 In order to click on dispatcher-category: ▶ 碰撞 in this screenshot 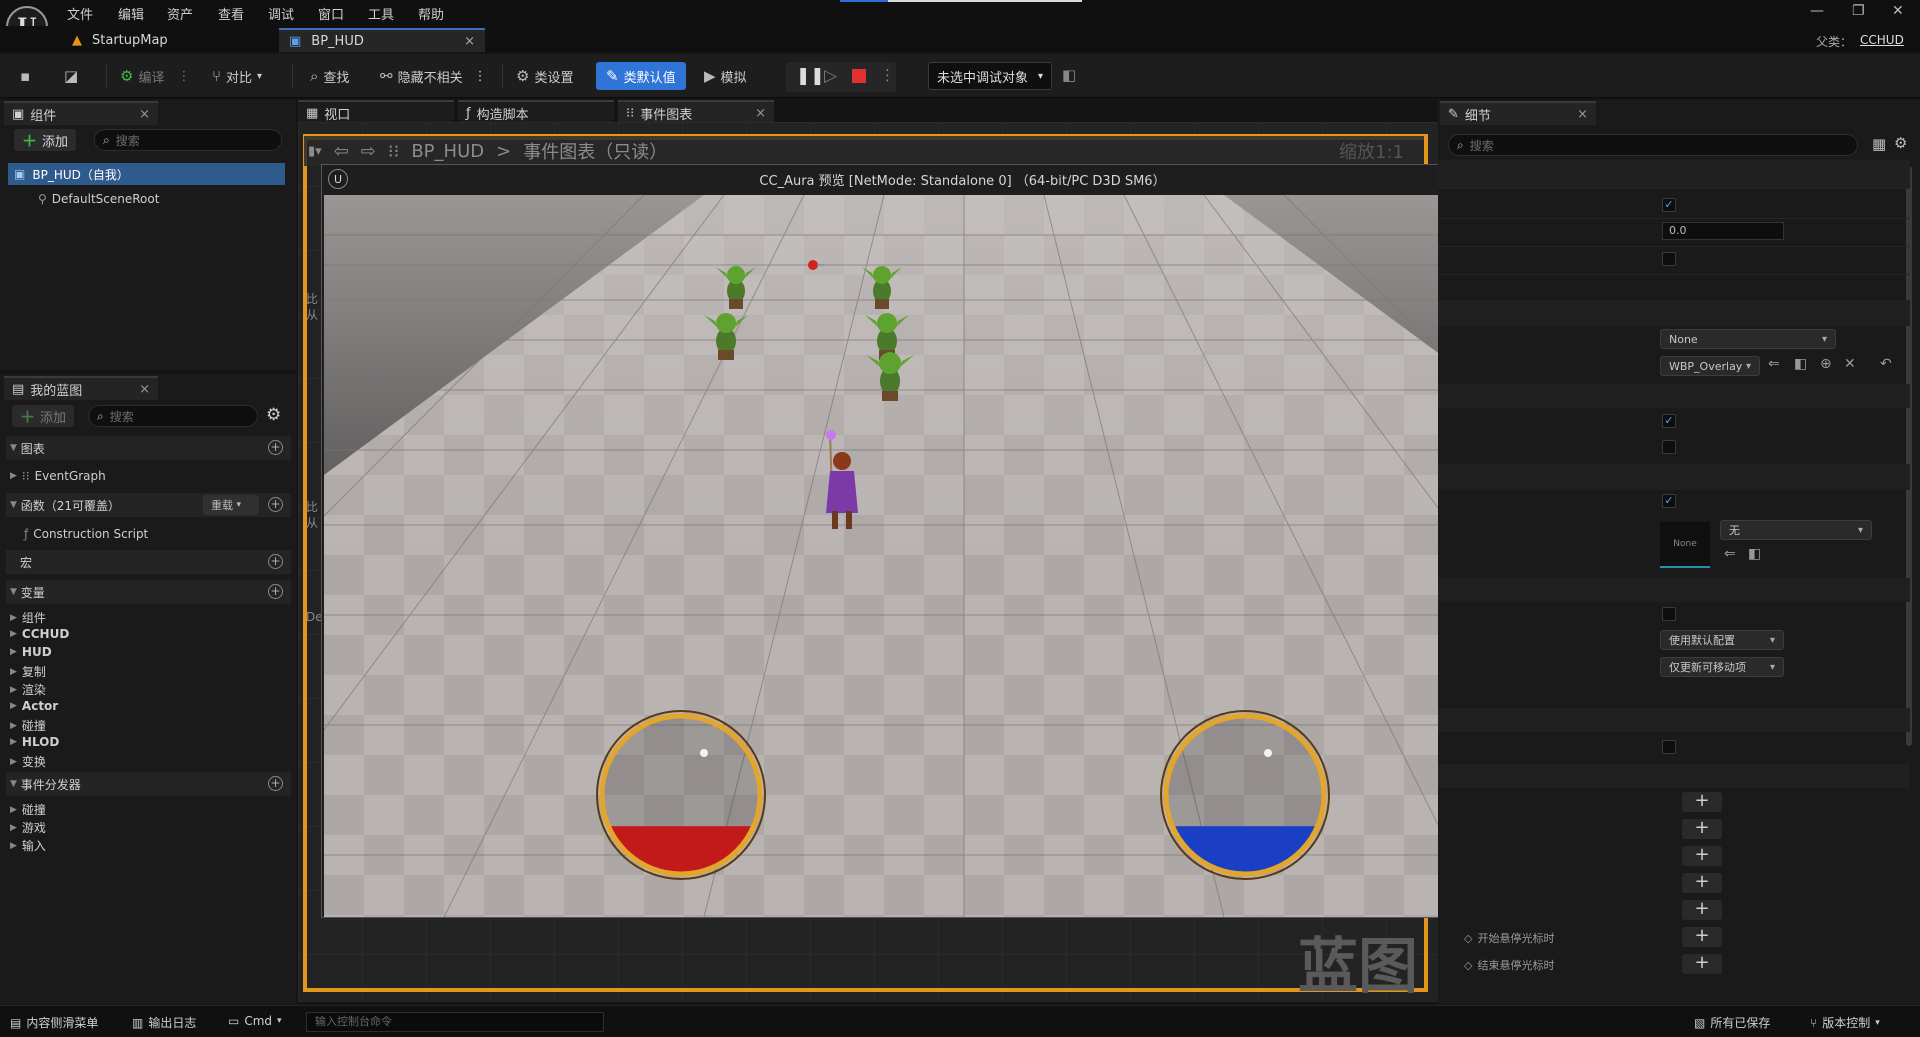, I will do `click(28, 809)`.